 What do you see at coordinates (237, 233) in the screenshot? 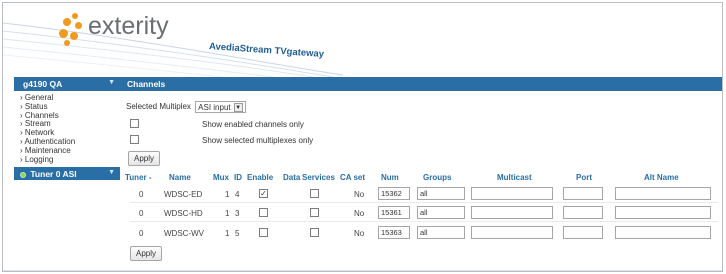
I see `cell-id: 5` at bounding box center [237, 233].